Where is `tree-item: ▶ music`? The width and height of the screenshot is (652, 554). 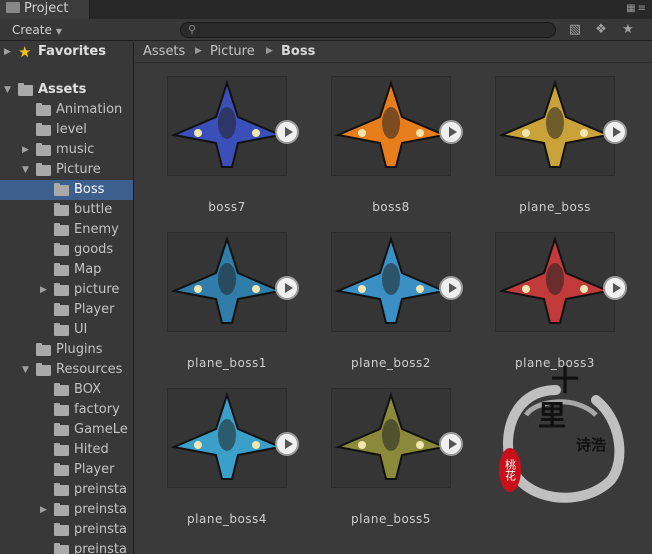
tree-item: ▶ music is located at coordinates (66, 150).